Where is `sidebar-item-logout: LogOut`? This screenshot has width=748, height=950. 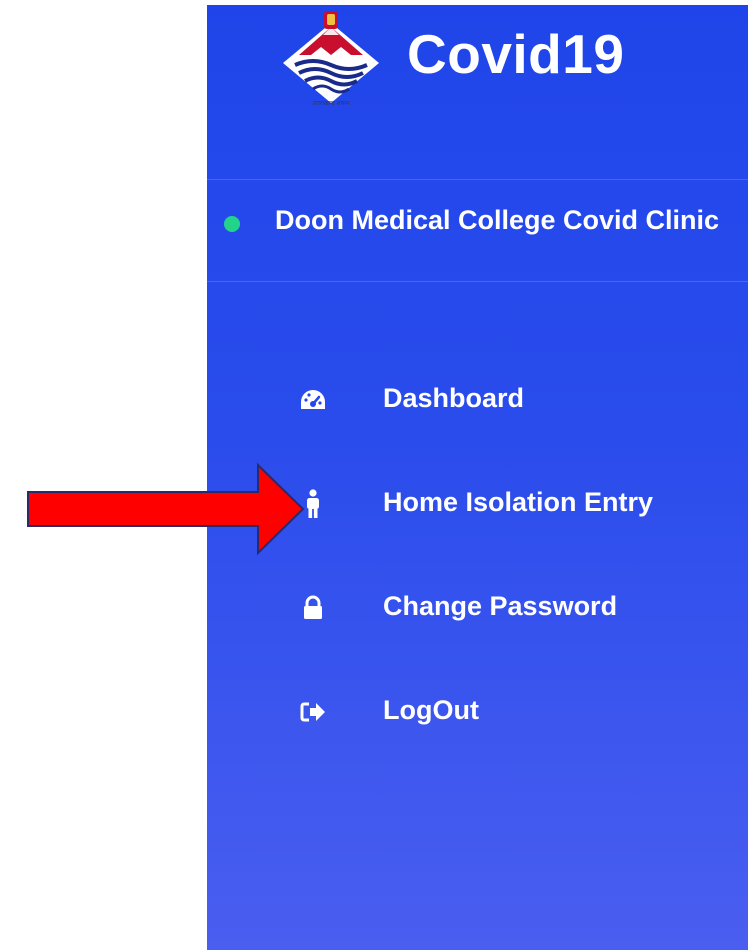
sidebar-item-logout: LogOut is located at coordinates (477, 719).